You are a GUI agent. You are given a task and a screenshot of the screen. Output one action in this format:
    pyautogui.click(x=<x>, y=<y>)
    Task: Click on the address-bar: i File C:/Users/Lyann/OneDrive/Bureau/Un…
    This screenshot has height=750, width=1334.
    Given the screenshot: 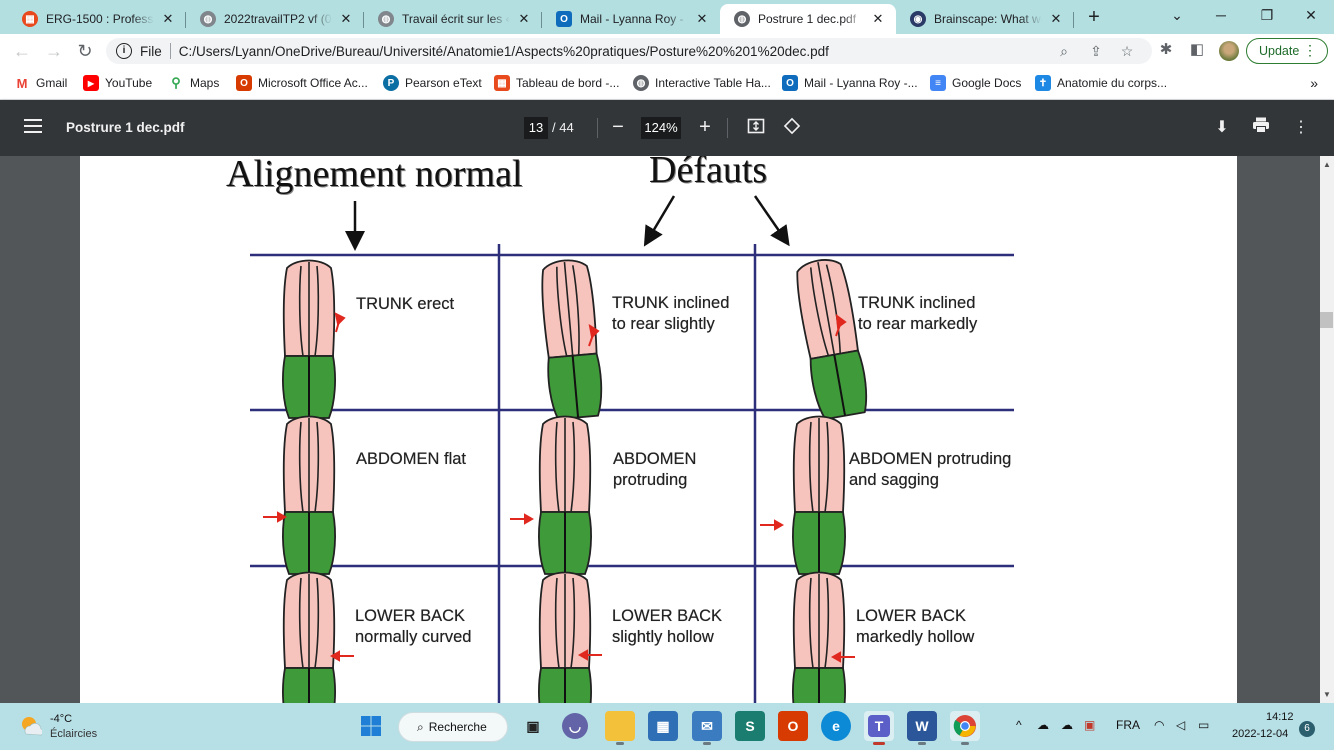 What is the action you would take?
    pyautogui.click(x=629, y=51)
    